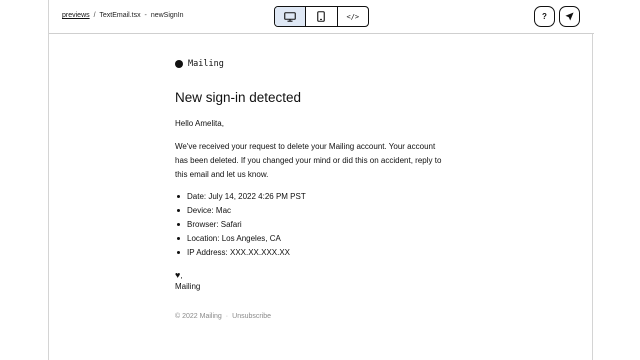 This screenshot has height=360, width=640. I want to click on detail-date: Date: July 14, 2022 4:26 PM PST, so click(325, 197).